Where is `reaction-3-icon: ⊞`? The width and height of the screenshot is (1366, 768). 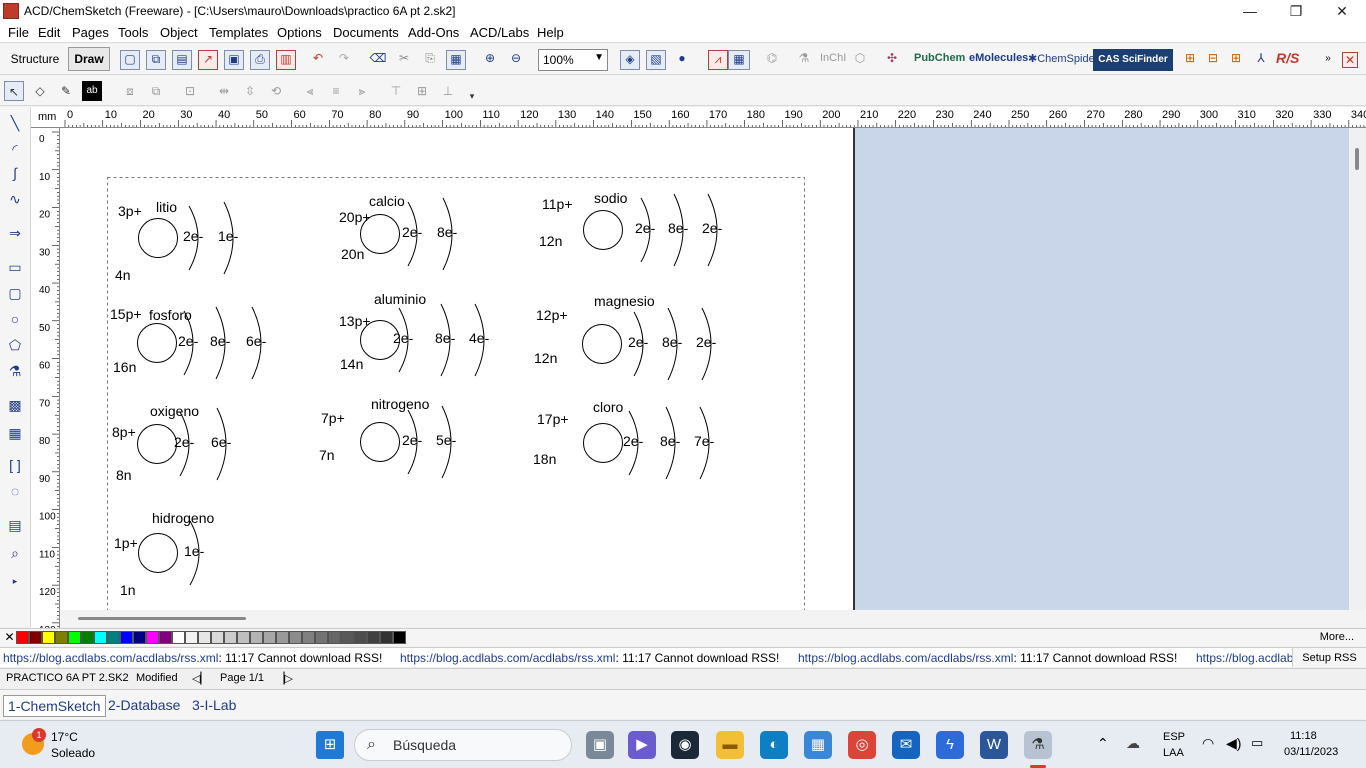
reaction-3-icon: ⊞ is located at coordinates (1236, 60).